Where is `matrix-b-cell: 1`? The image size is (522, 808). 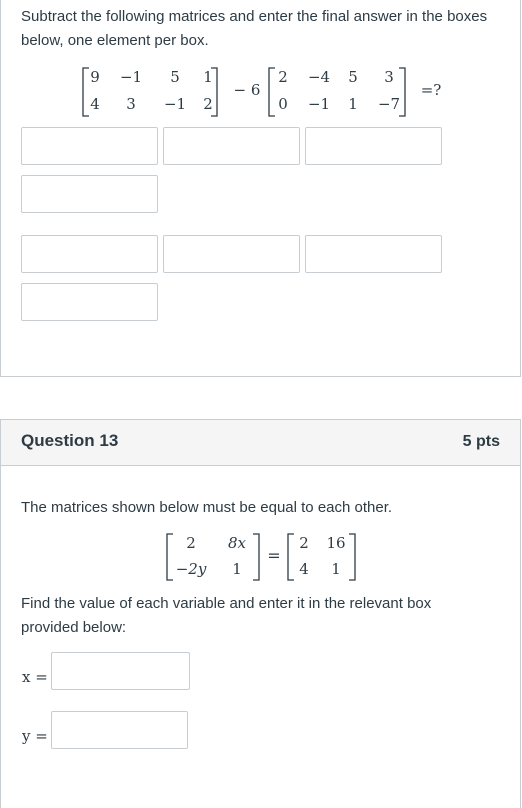 matrix-b-cell: 1 is located at coordinates (353, 104).